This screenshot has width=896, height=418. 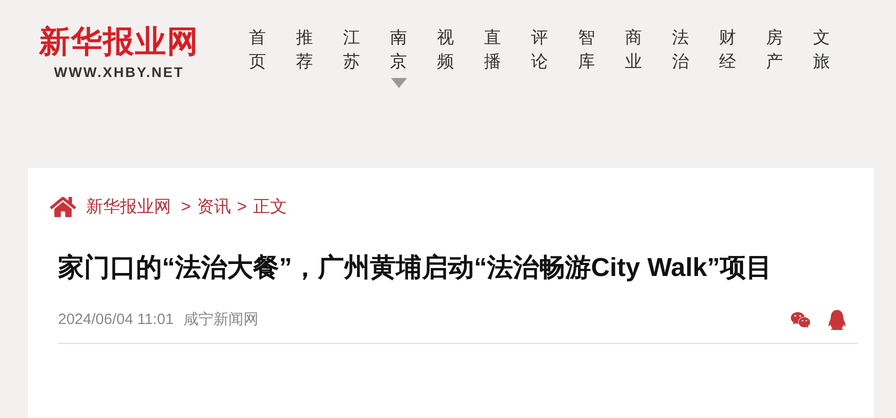 I want to click on site-url: WWW.XHBY.NET, so click(x=119, y=72).